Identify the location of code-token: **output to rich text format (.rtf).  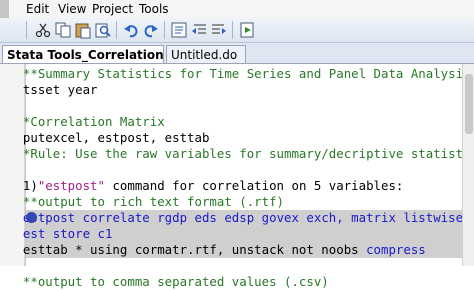
(146, 201).